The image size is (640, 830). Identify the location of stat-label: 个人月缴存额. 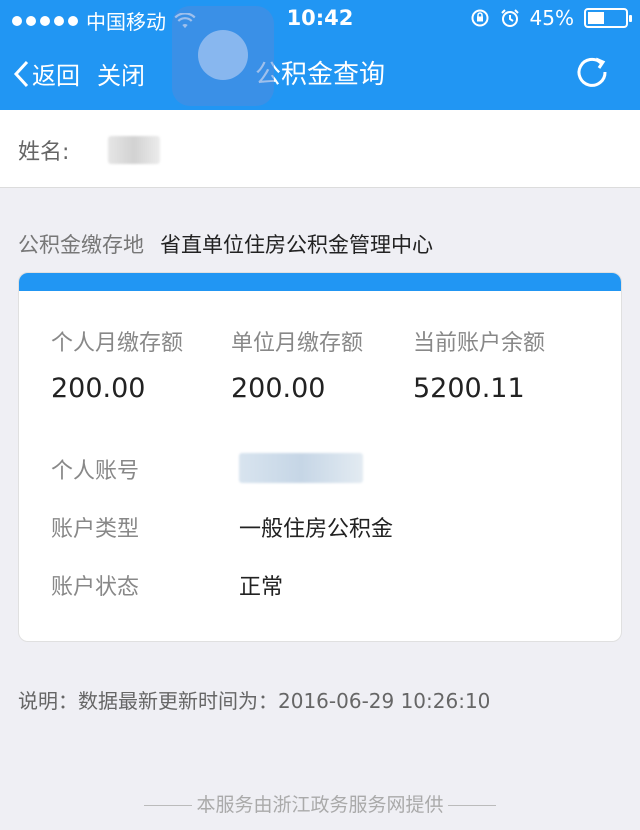
(117, 343).